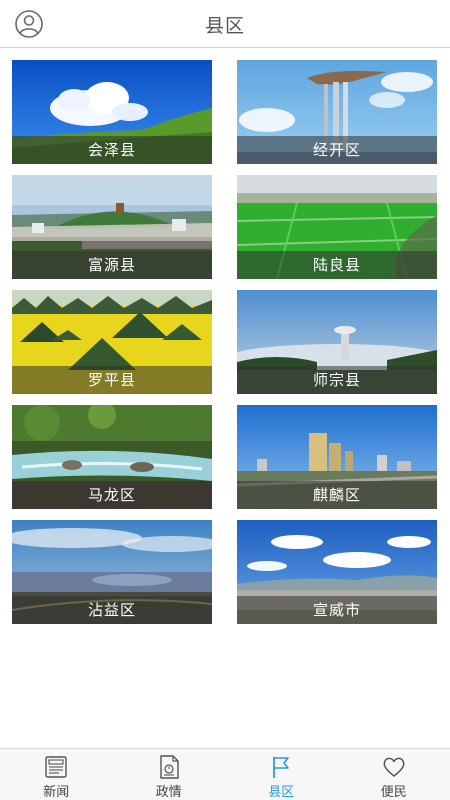  What do you see at coordinates (112, 265) in the screenshot?
I see `district-name: 富源县` at bounding box center [112, 265].